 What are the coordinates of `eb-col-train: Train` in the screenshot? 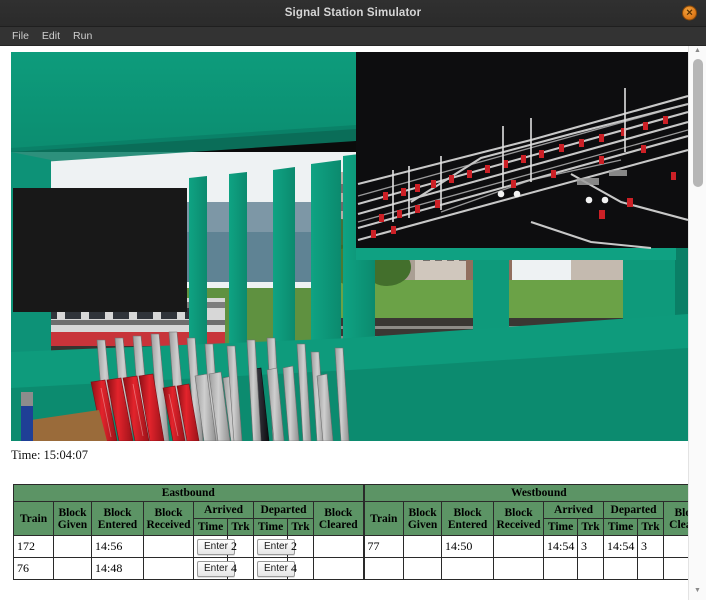 It's located at (33, 518).